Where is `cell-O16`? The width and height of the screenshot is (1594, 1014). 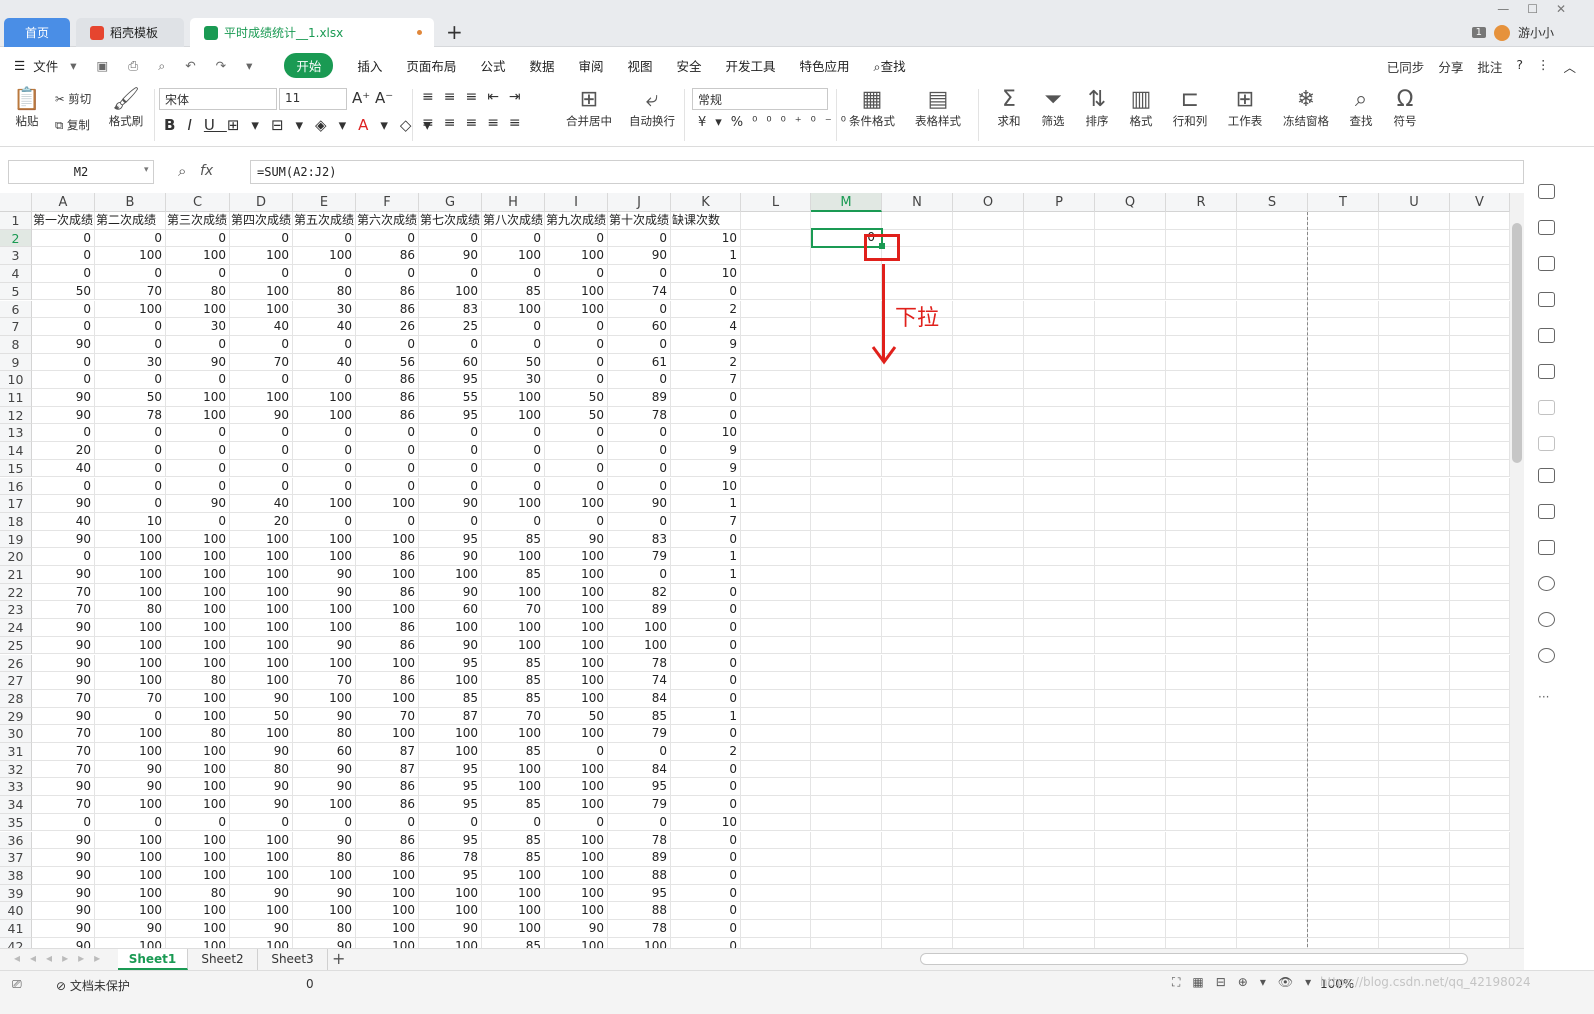
cell-O16 is located at coordinates (988, 486).